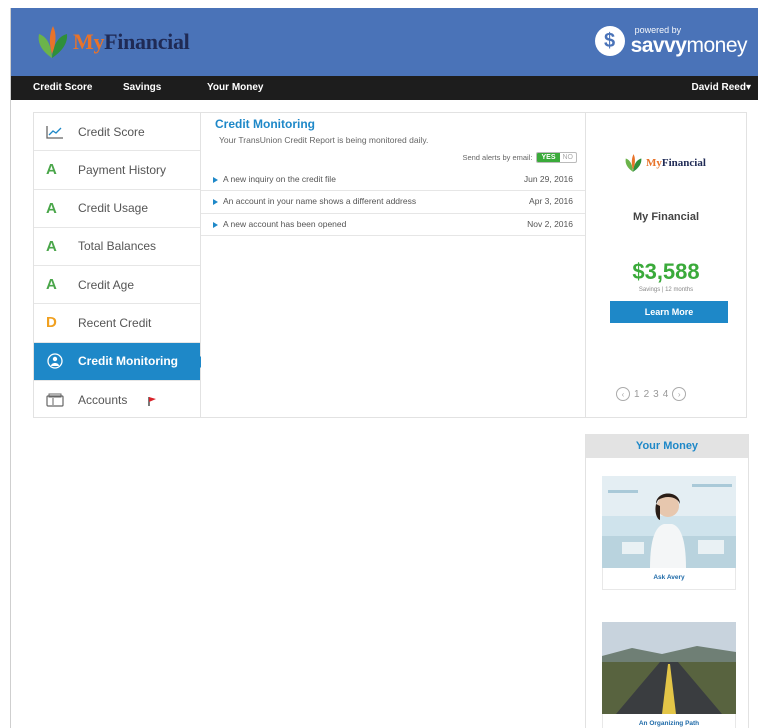 Image resolution: width=758 pixels, height=728 pixels. What do you see at coordinates (62, 87) in the screenshot?
I see `nav-credit-score: Credit Score` at bounding box center [62, 87].